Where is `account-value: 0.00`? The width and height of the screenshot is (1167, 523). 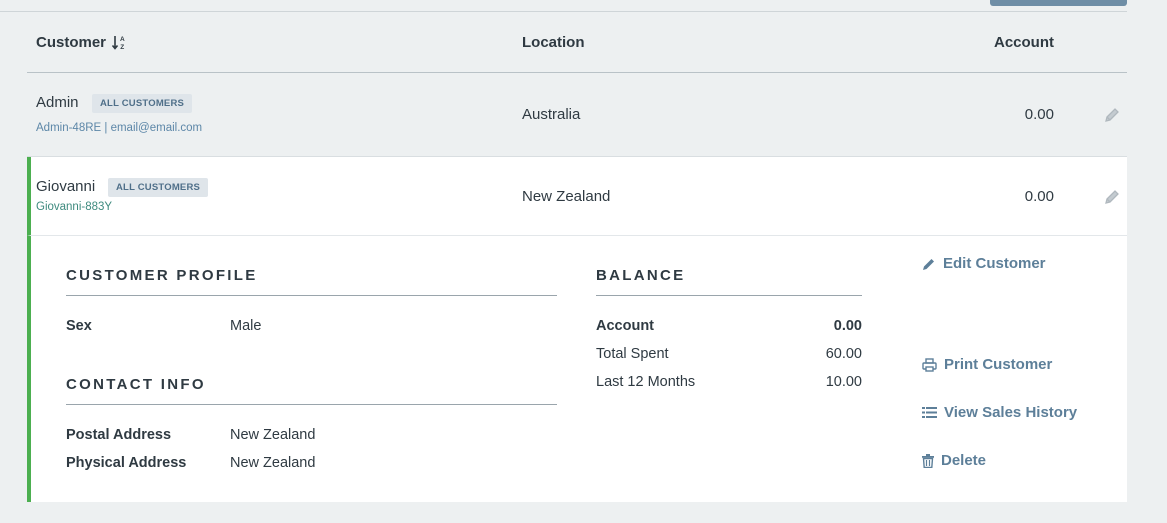 account-value: 0.00 is located at coordinates (847, 326).